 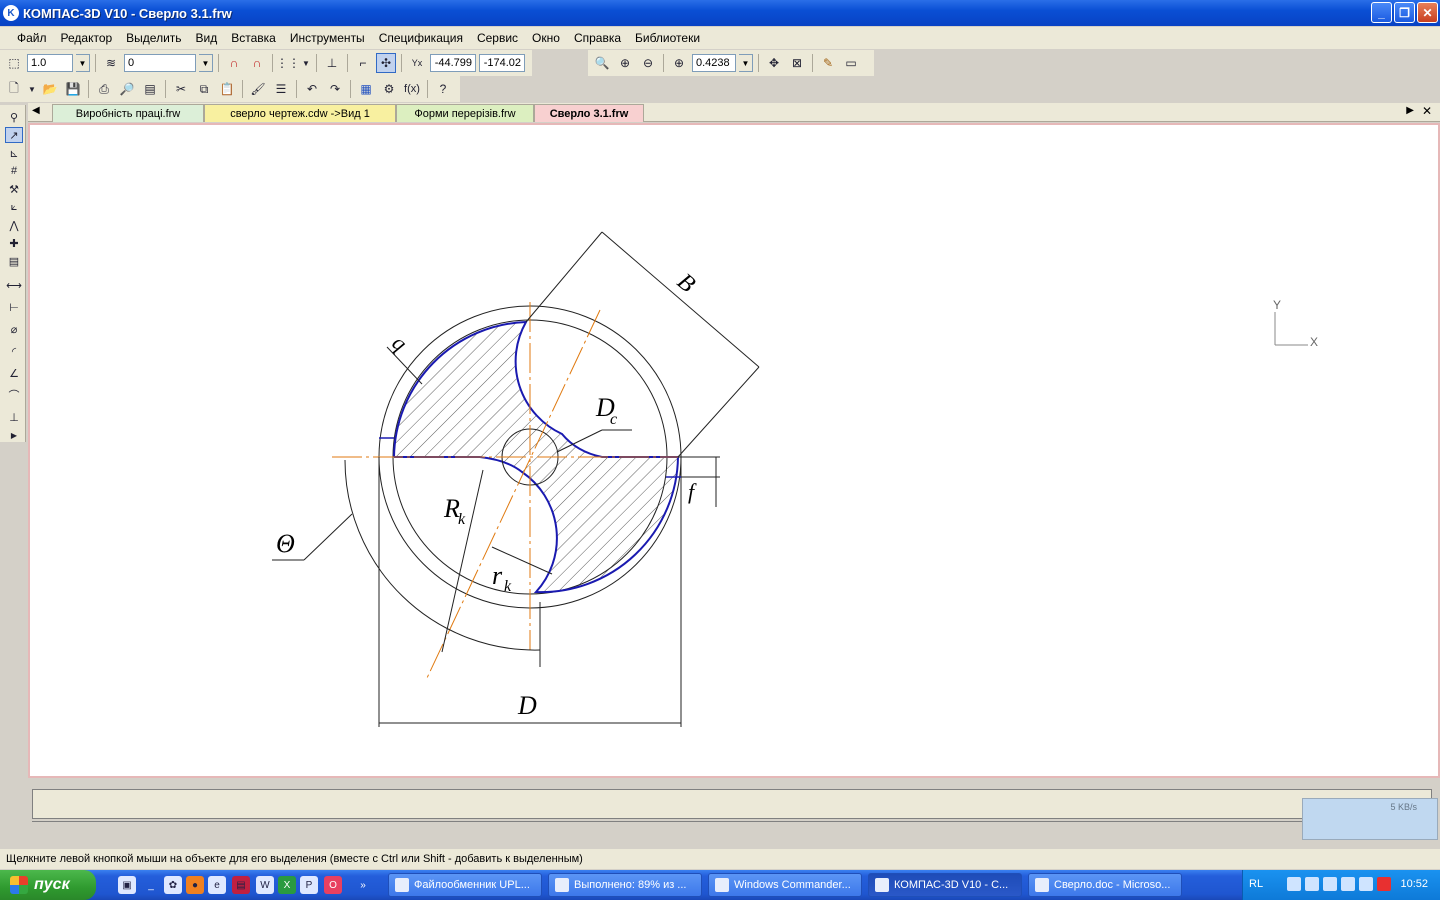 What do you see at coordinates (309, 885) in the screenshot?
I see `powerpoint-icon: P` at bounding box center [309, 885].